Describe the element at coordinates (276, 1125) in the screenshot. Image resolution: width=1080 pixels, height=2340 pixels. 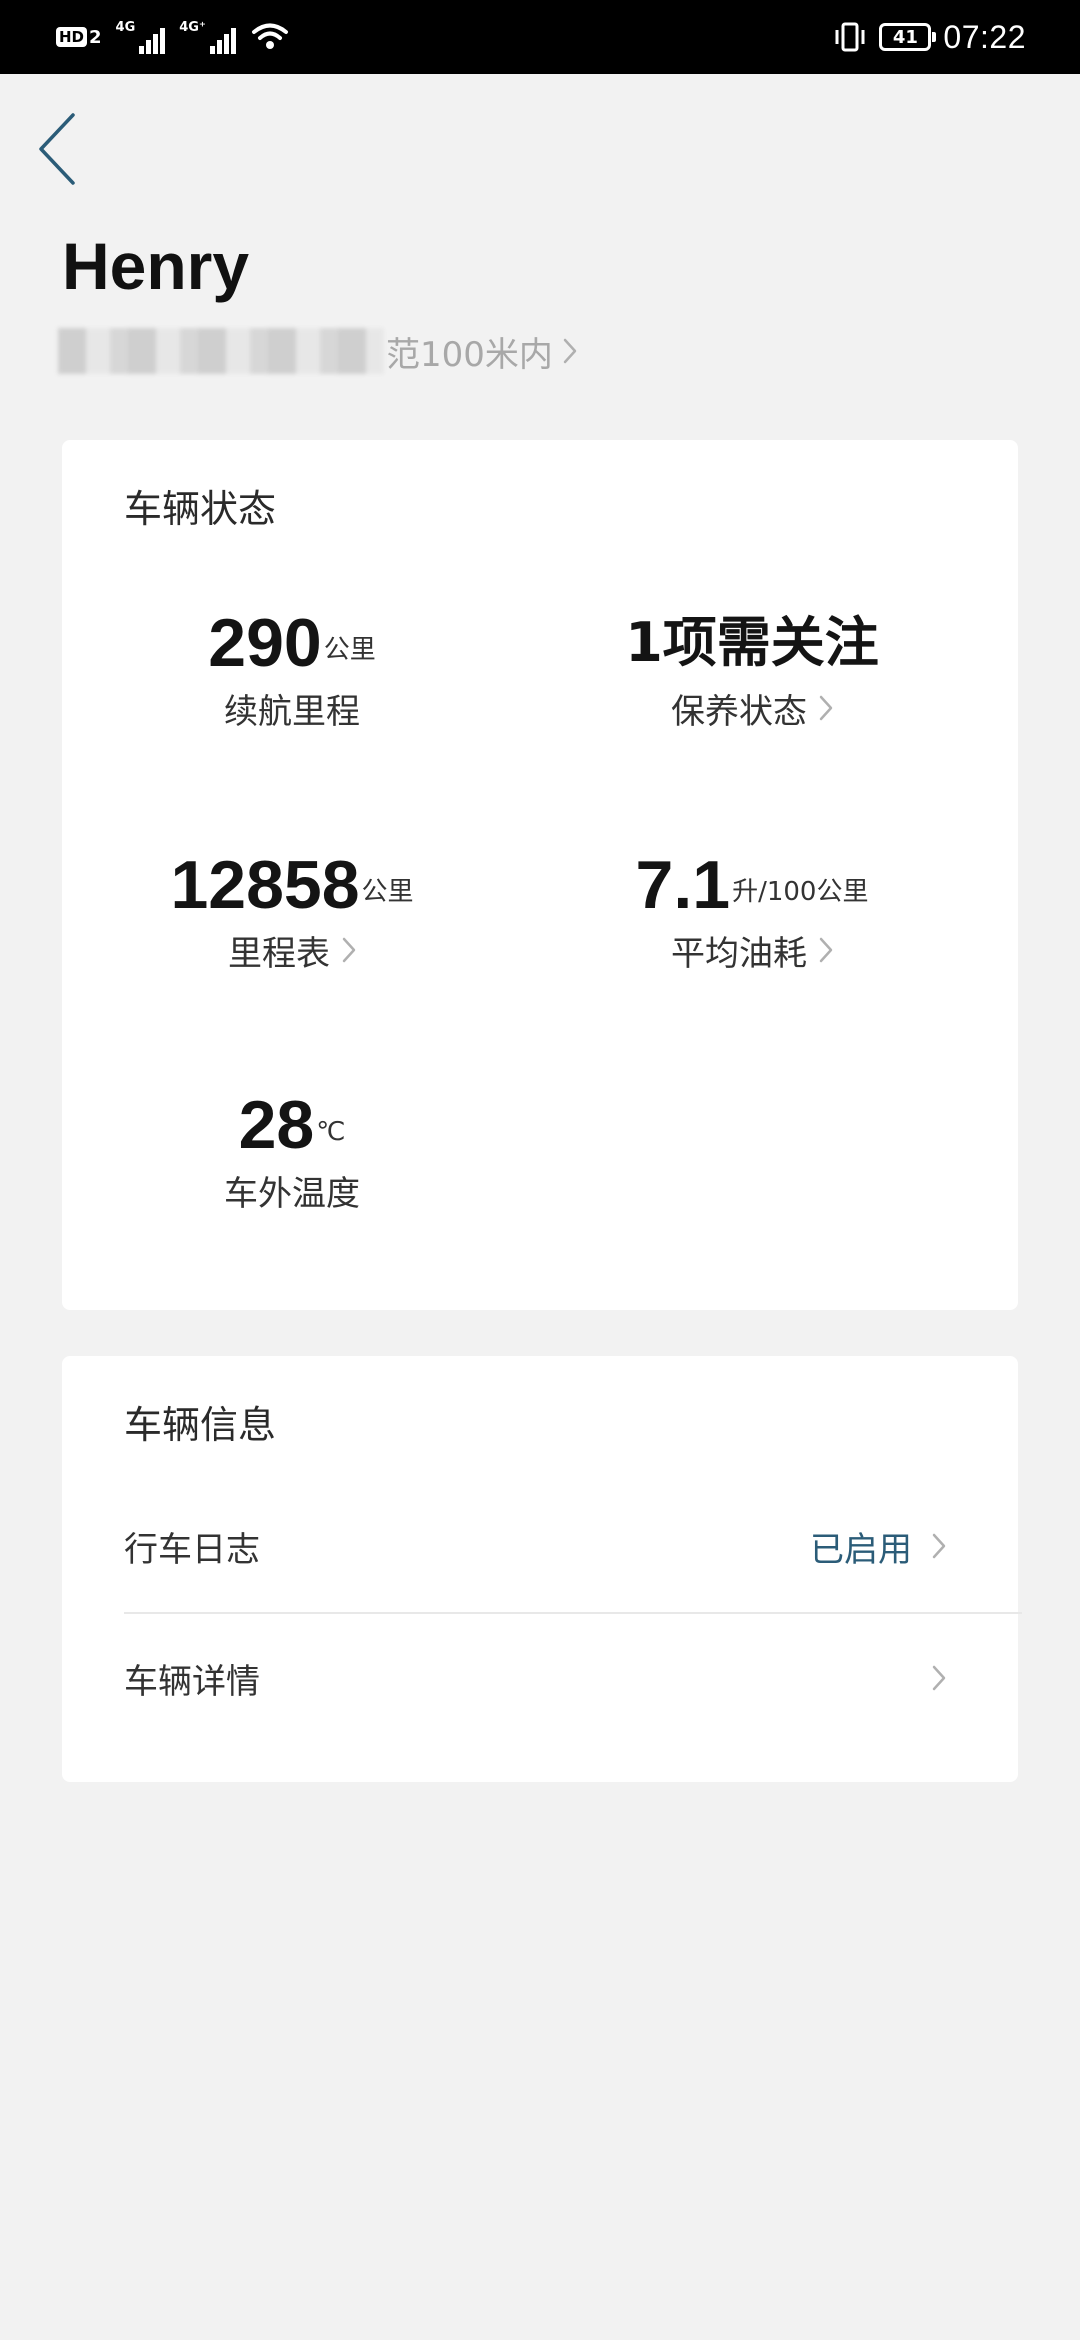
I see `temperature-value: 28` at that location.